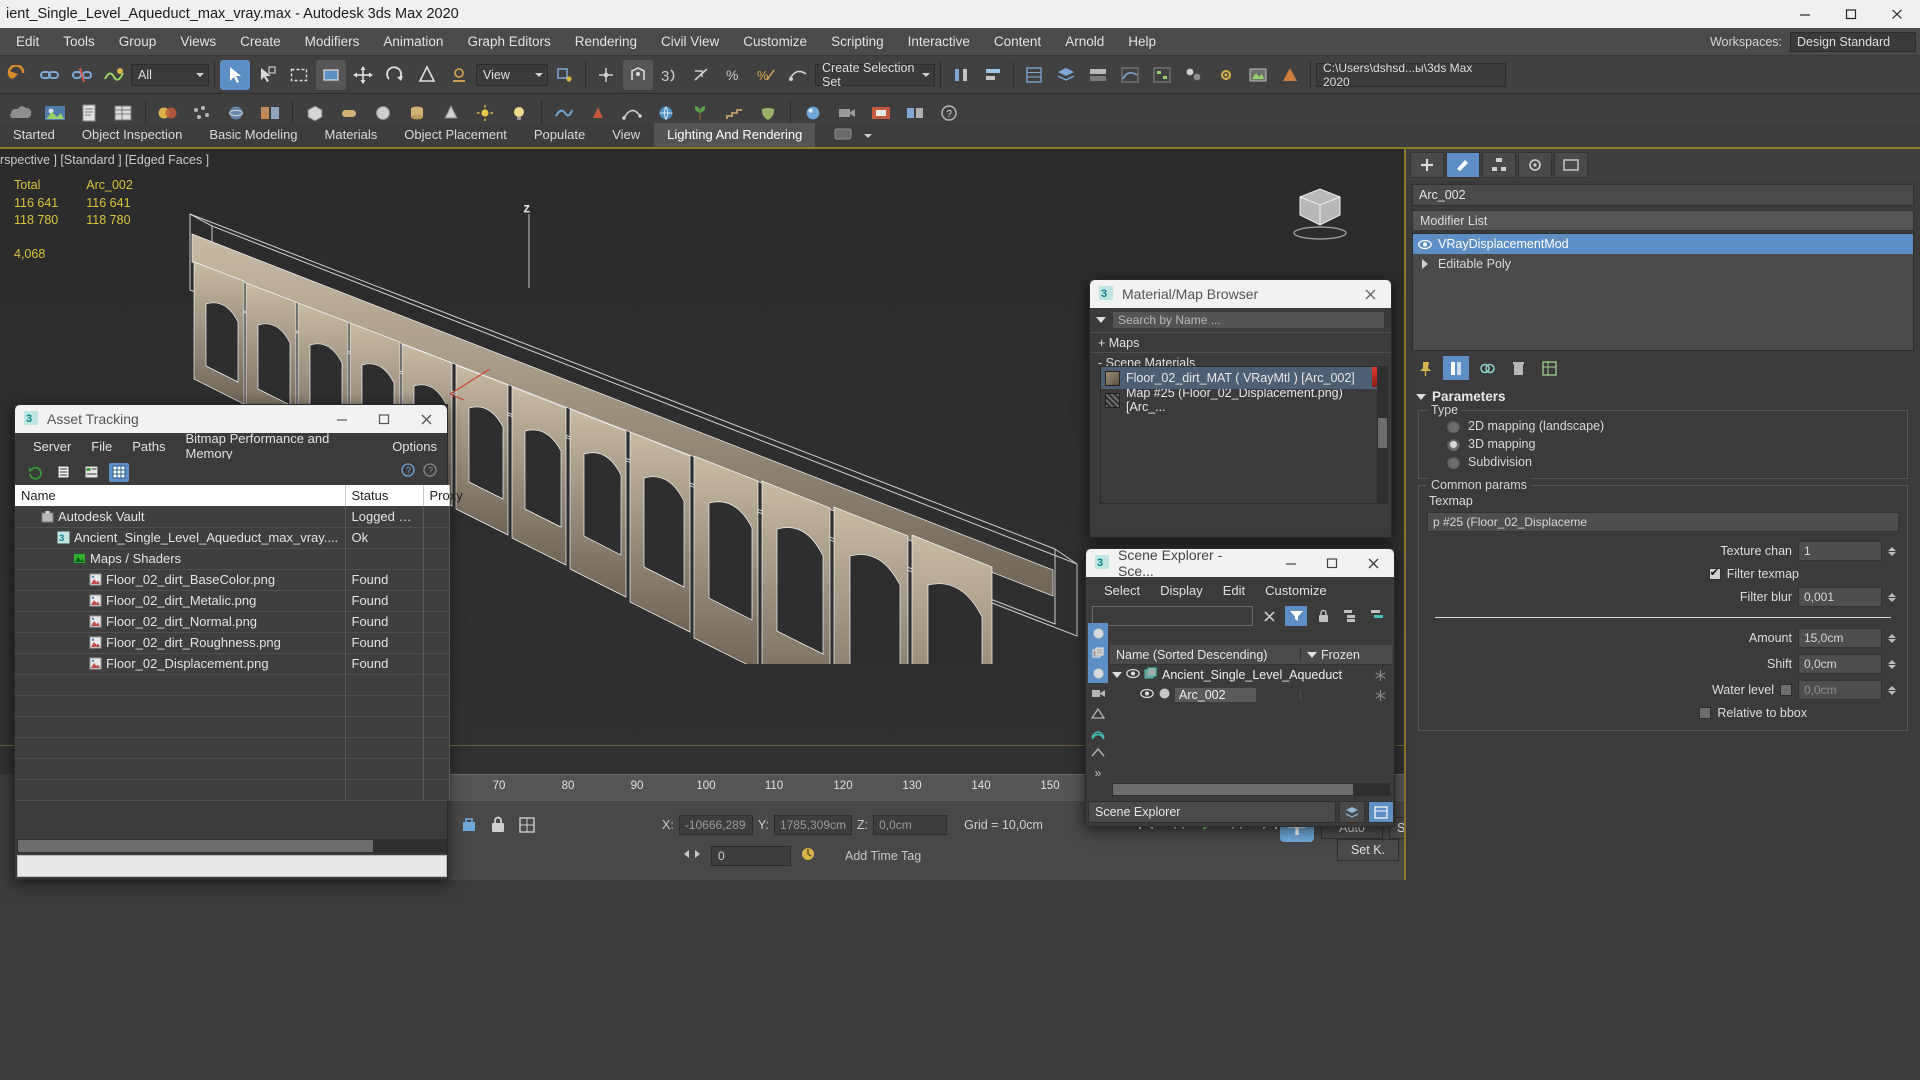  What do you see at coordinates (1518, 368) in the screenshot?
I see `remove-modifier-icon` at bounding box center [1518, 368].